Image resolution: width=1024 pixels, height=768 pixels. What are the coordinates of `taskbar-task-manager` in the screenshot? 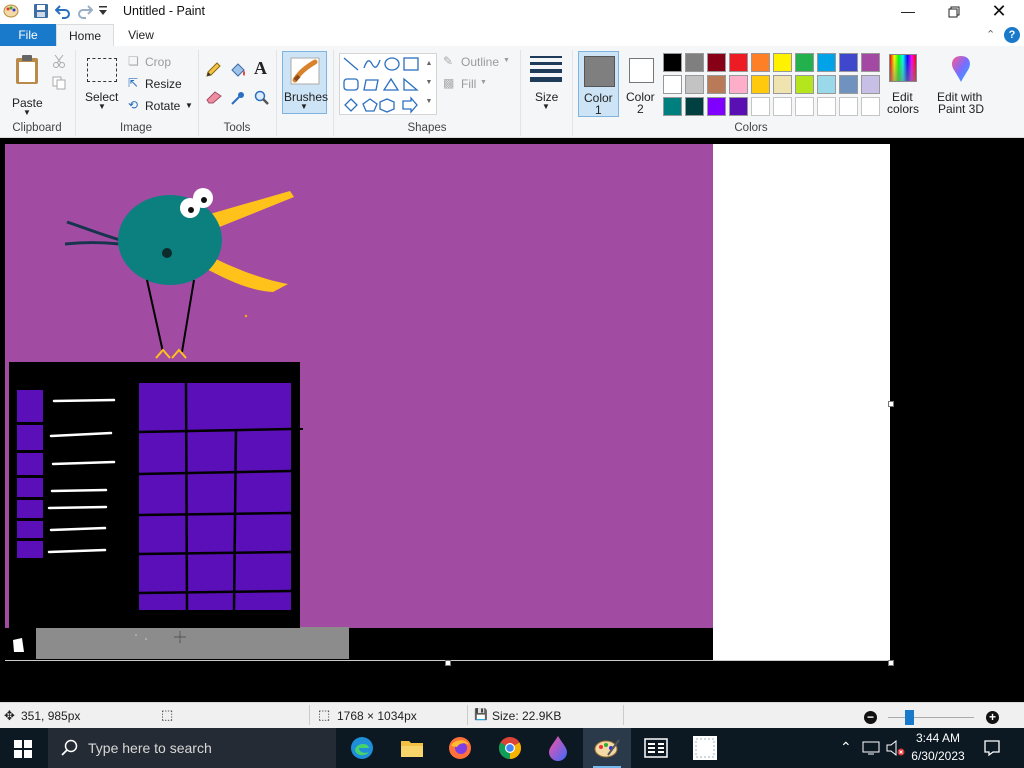 It's located at (656, 748).